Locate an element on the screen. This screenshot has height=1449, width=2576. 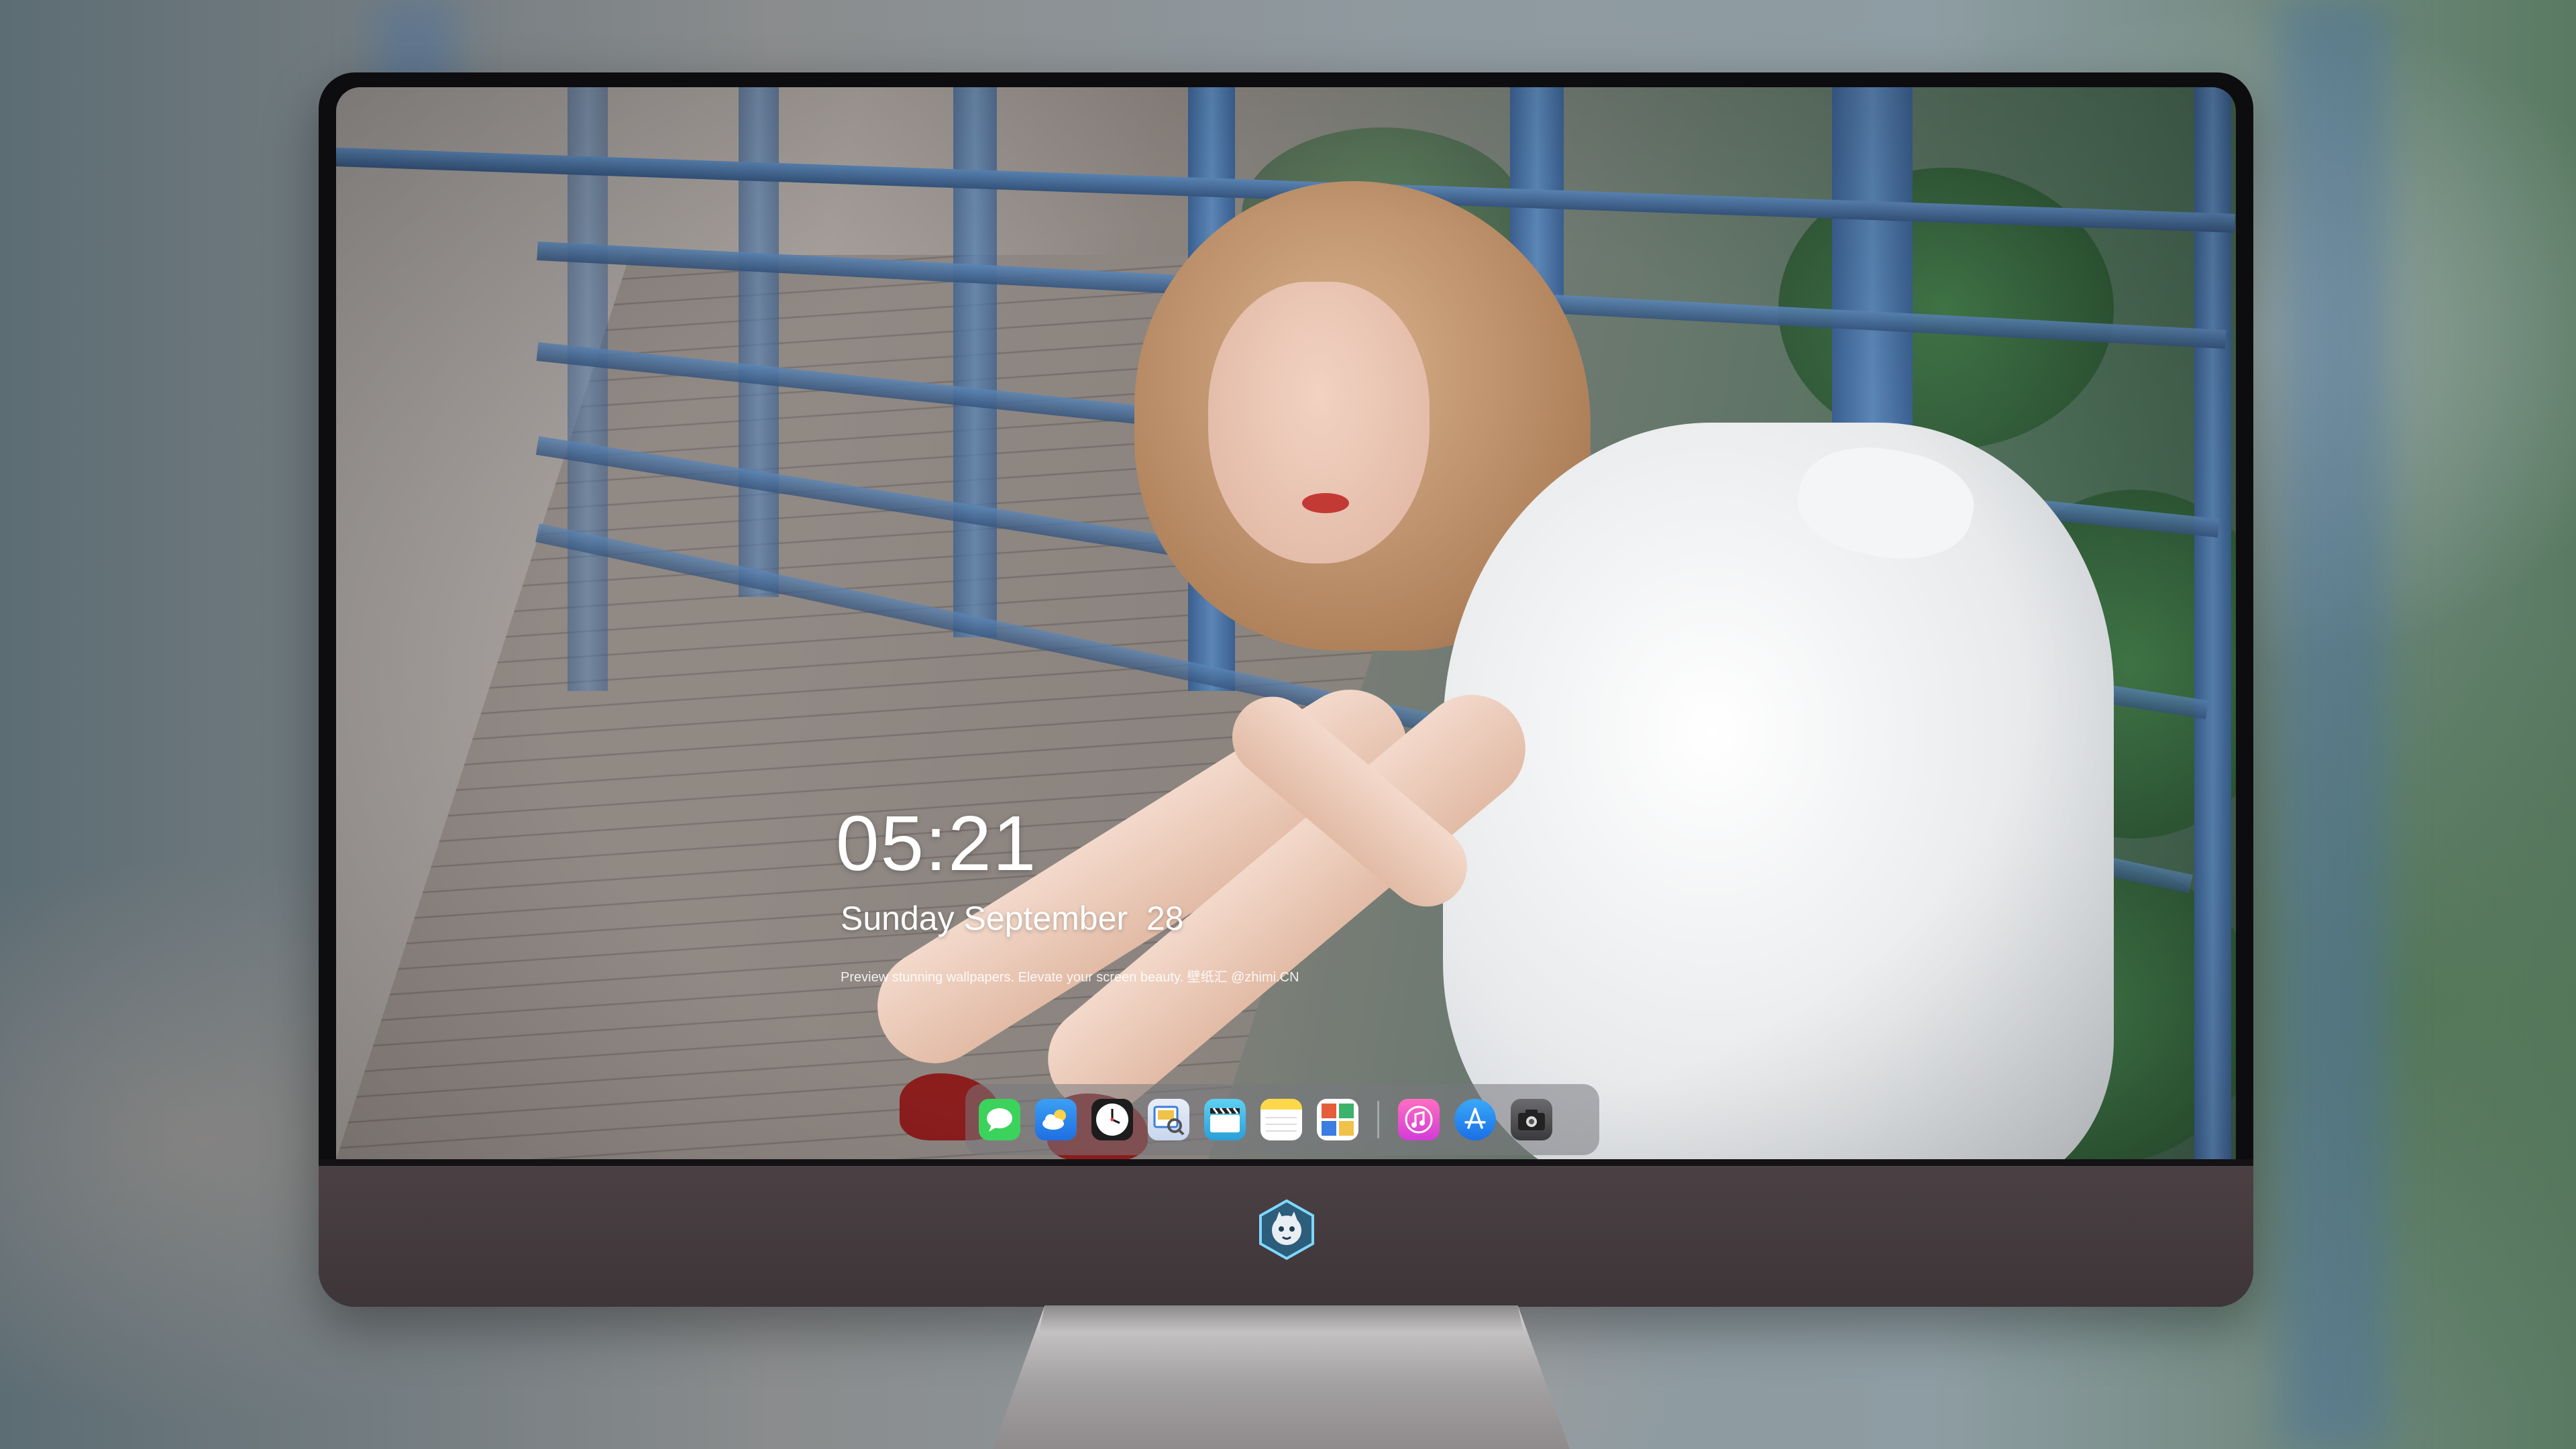
photo-booth-icon is located at coordinates (1337, 1119).